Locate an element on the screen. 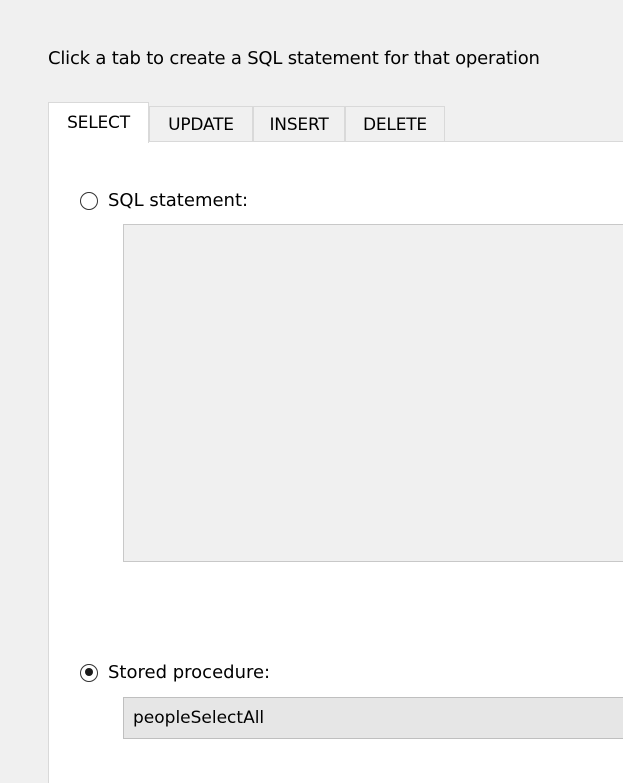 The width and height of the screenshot is (623, 783). tab-select-label: SELECT is located at coordinates (98, 123).